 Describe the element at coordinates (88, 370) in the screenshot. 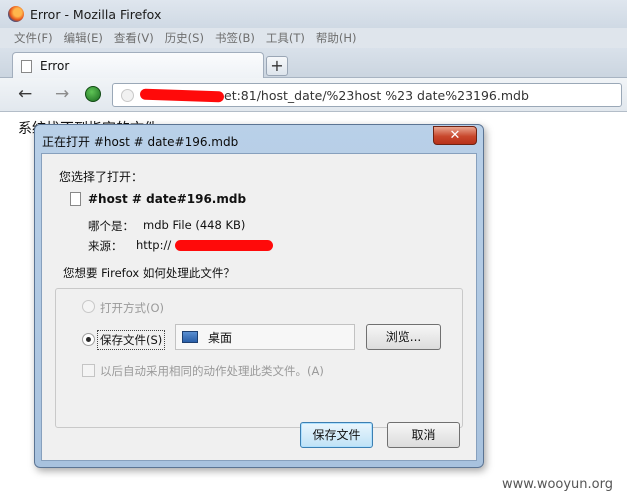

I see `remember-checkbox` at that location.